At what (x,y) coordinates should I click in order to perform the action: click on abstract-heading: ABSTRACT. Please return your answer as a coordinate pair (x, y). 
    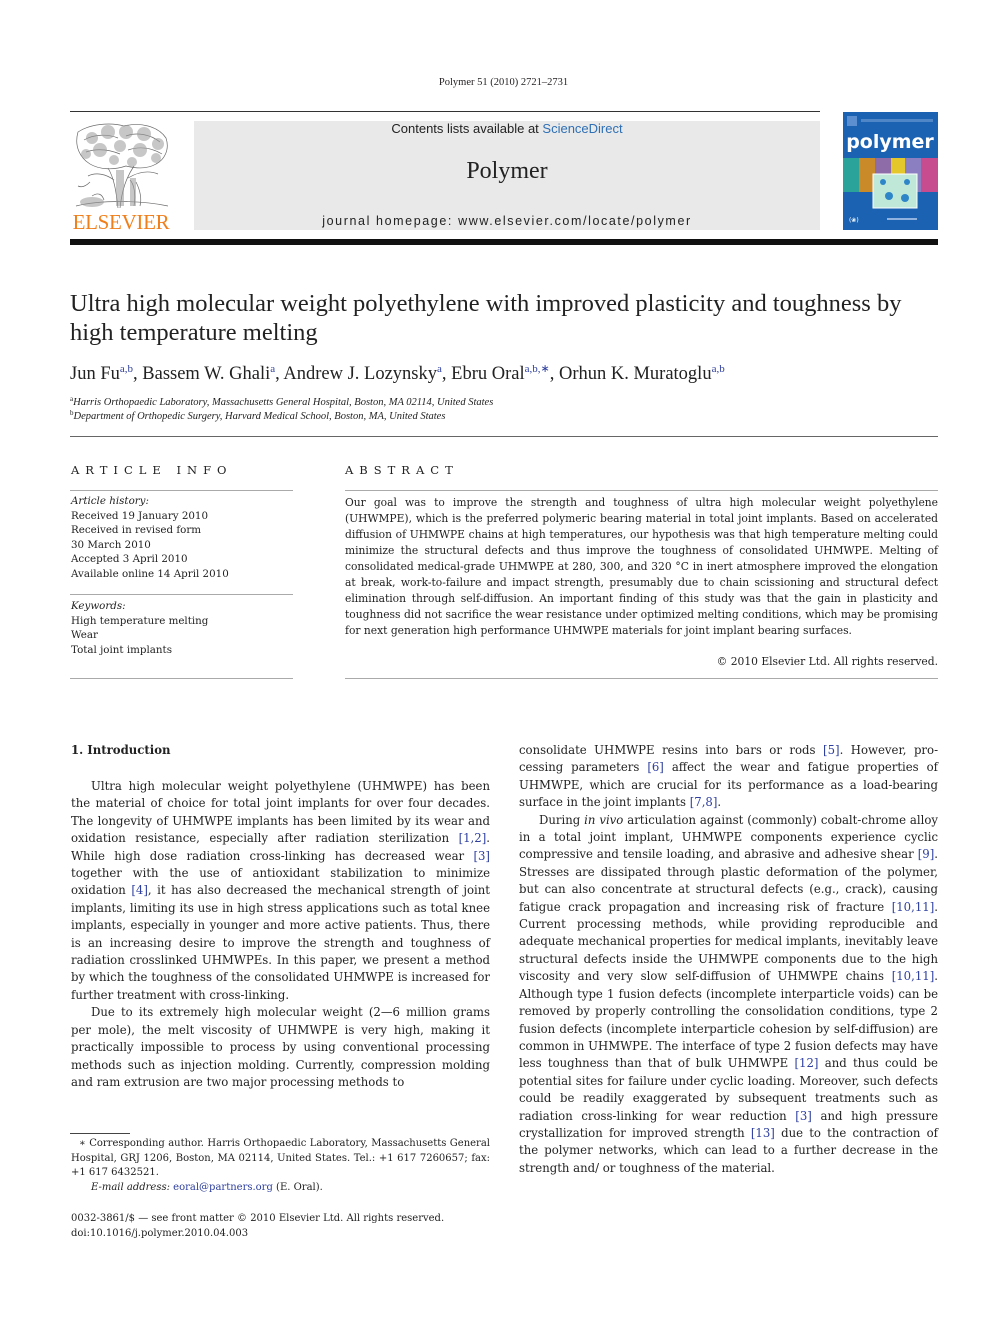
    Looking at the image, I should click on (402, 470).